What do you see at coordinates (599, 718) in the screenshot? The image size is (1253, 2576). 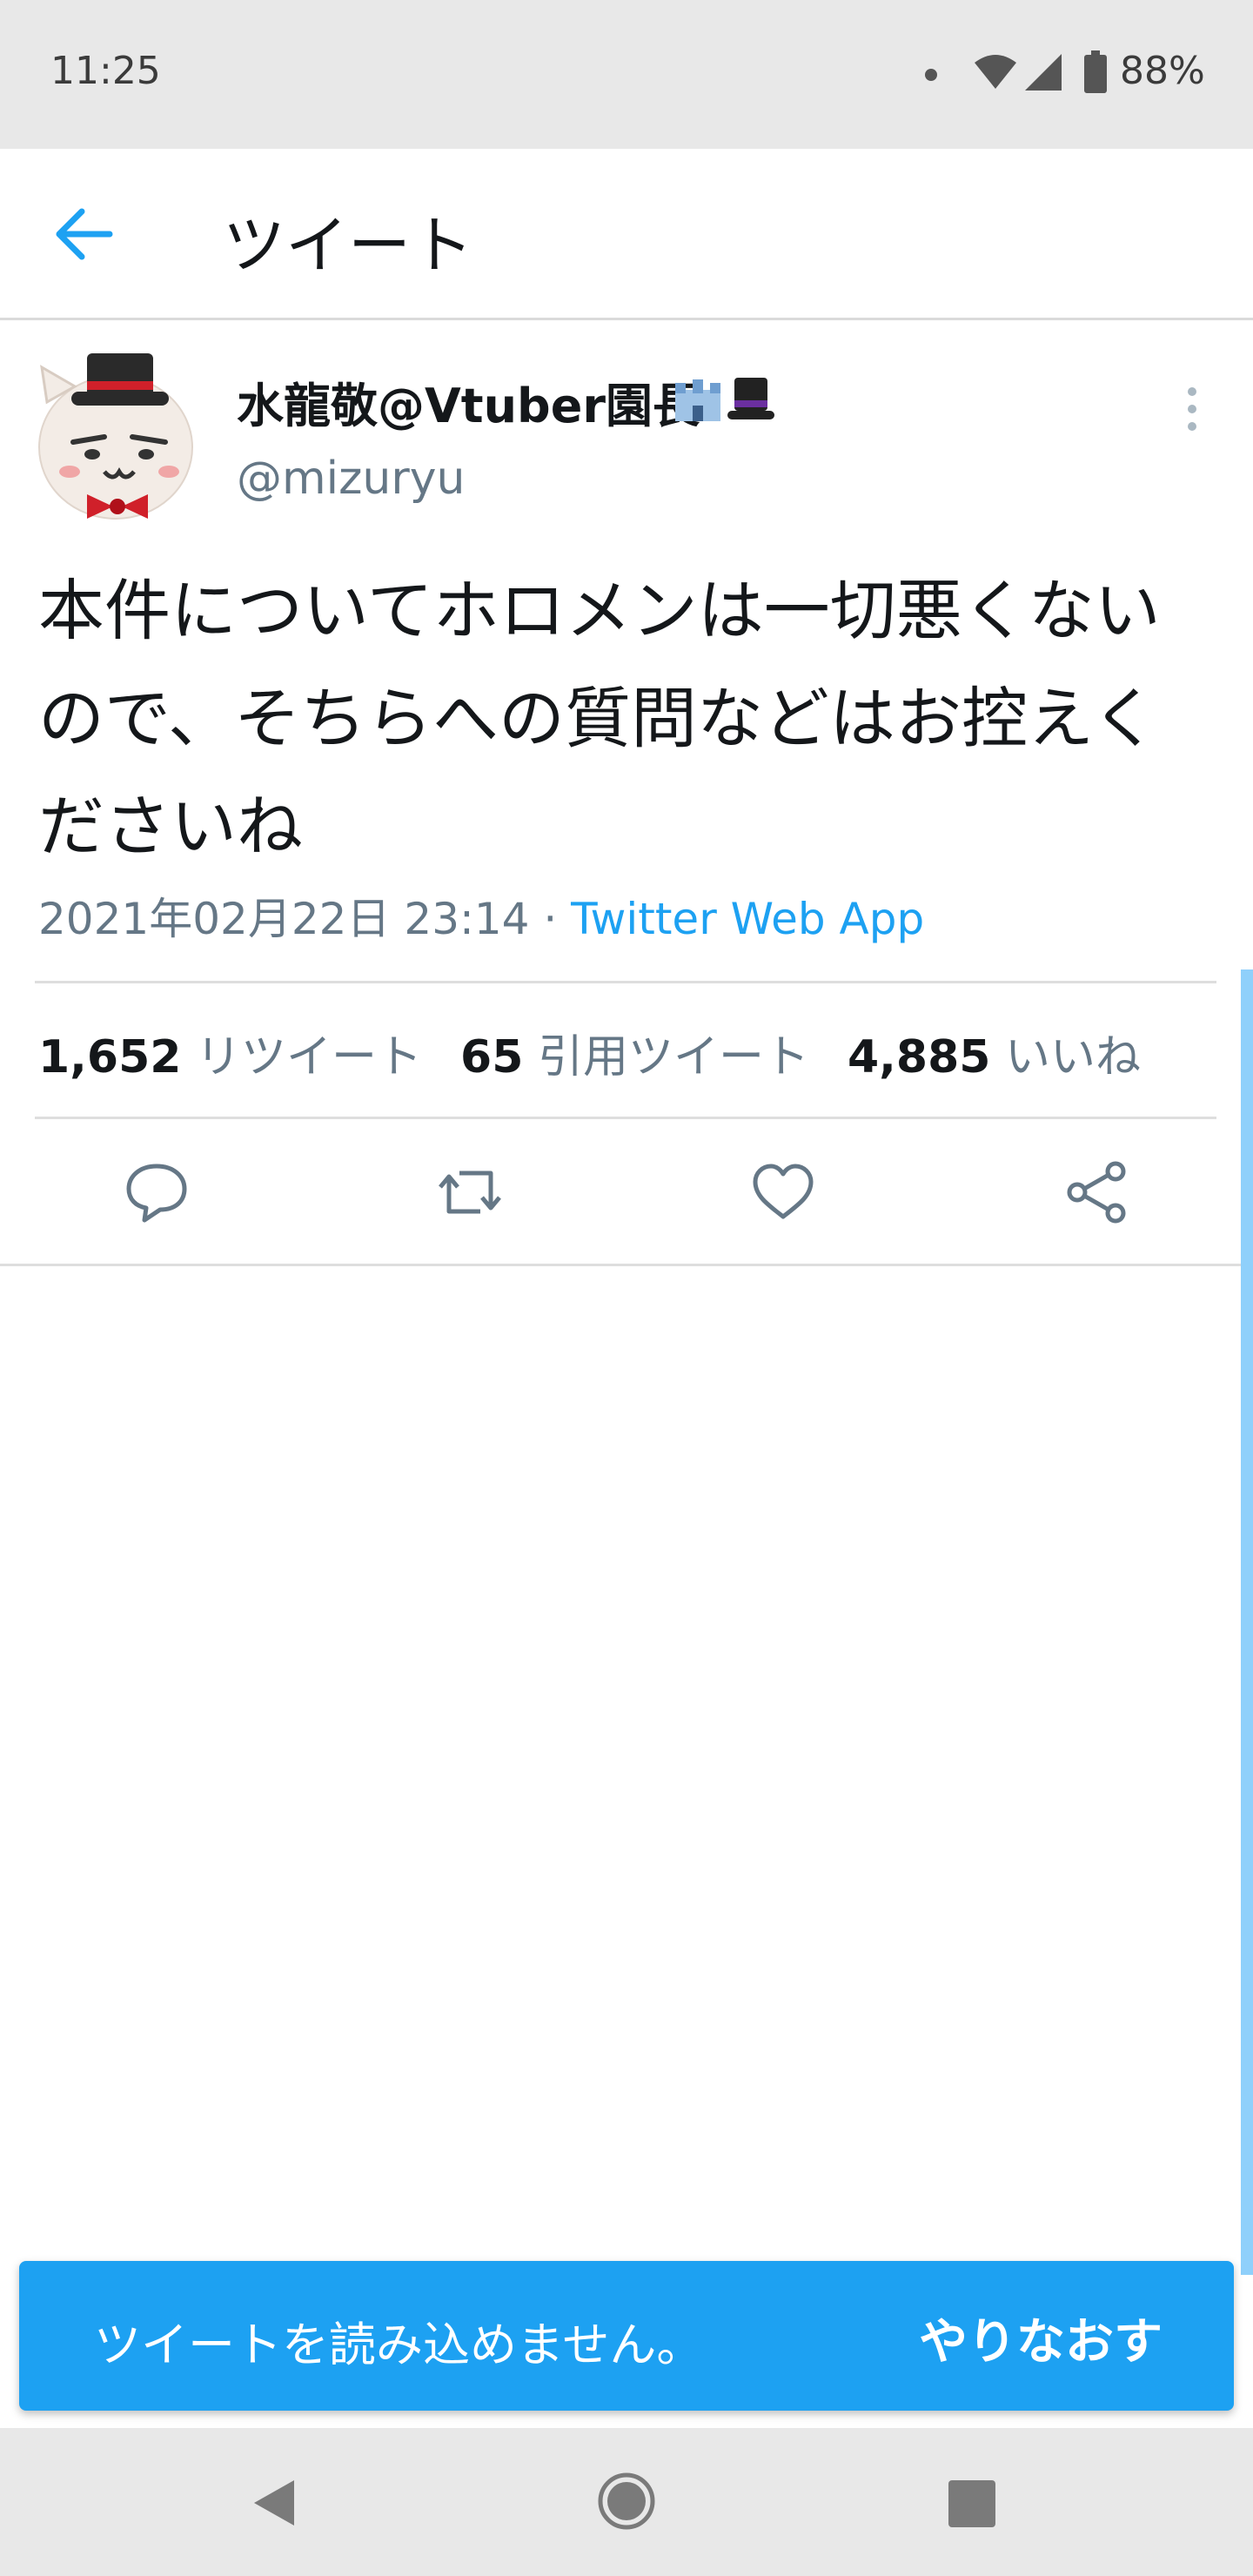 I see `tweet-text: 本件についてホロメンは一切悪くないので、そちらへの質問などはお控えくださいね` at bounding box center [599, 718].